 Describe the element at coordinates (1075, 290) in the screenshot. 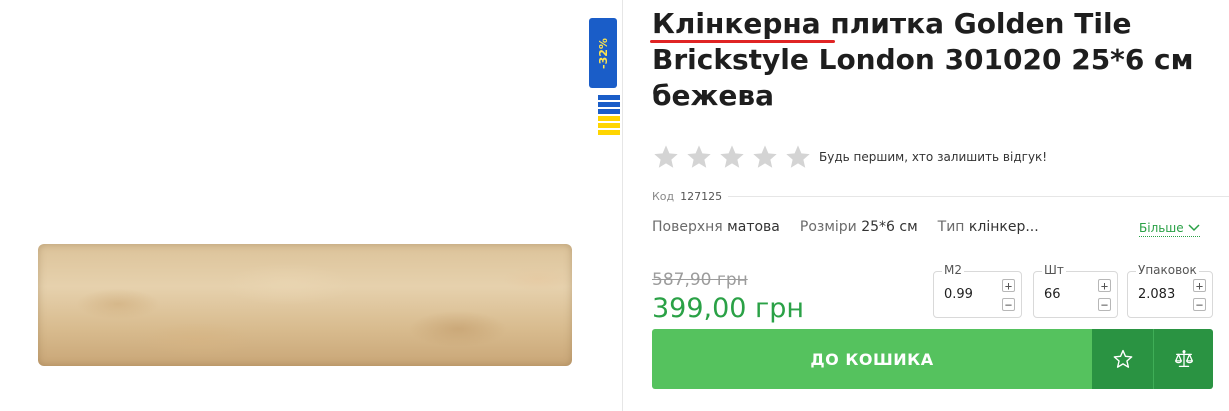

I see `quantity-stepper-pcs: Шт 66 + −` at that location.